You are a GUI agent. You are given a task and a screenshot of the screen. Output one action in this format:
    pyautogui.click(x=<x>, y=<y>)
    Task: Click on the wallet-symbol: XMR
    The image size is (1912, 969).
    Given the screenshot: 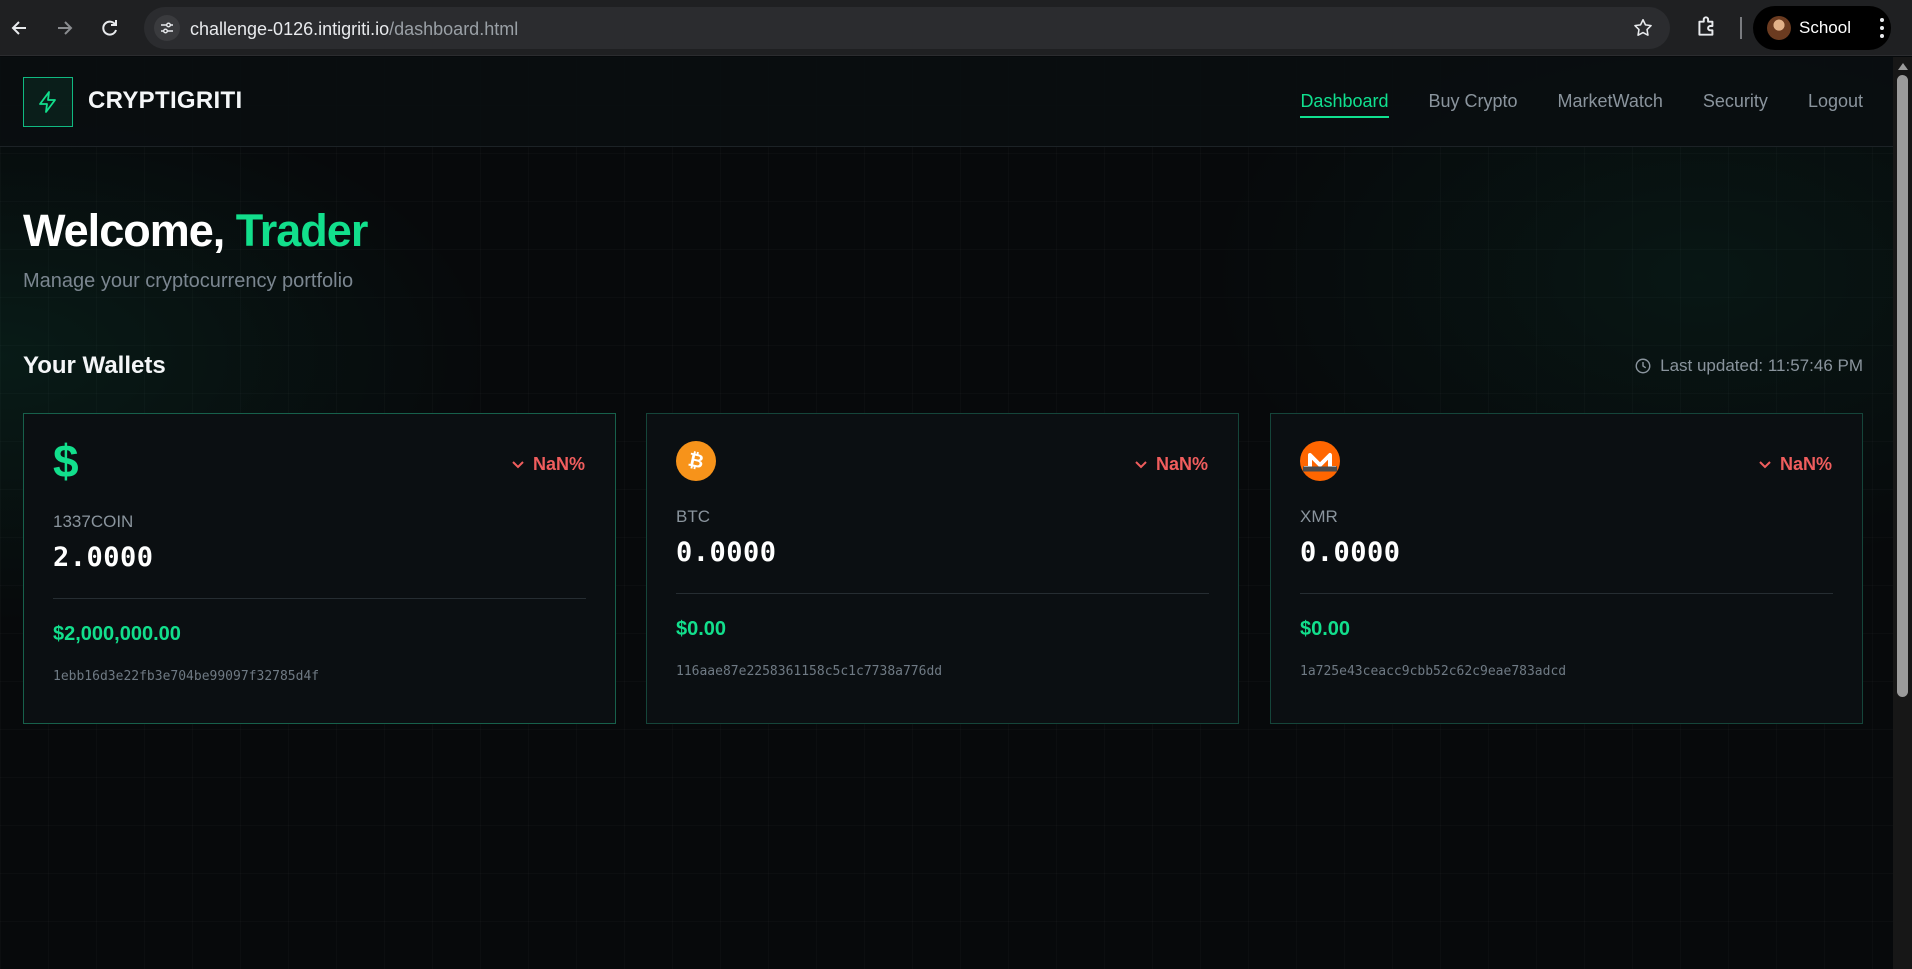 What is the action you would take?
    pyautogui.click(x=1319, y=516)
    